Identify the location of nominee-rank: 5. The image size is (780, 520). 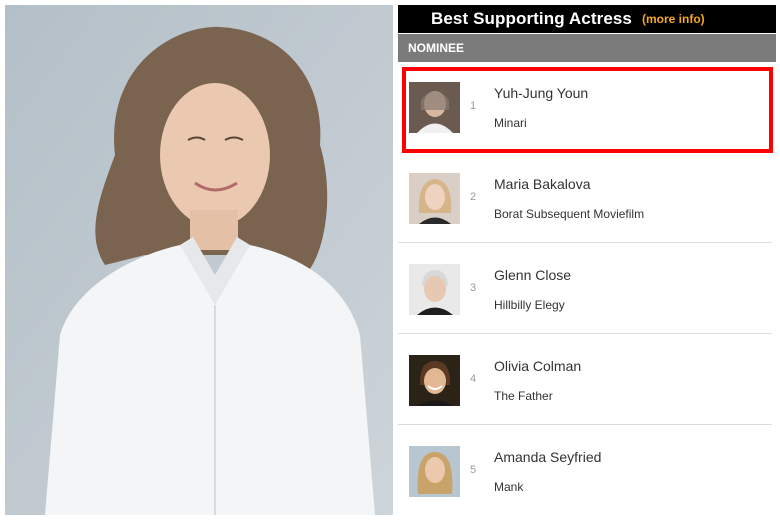
(473, 470).